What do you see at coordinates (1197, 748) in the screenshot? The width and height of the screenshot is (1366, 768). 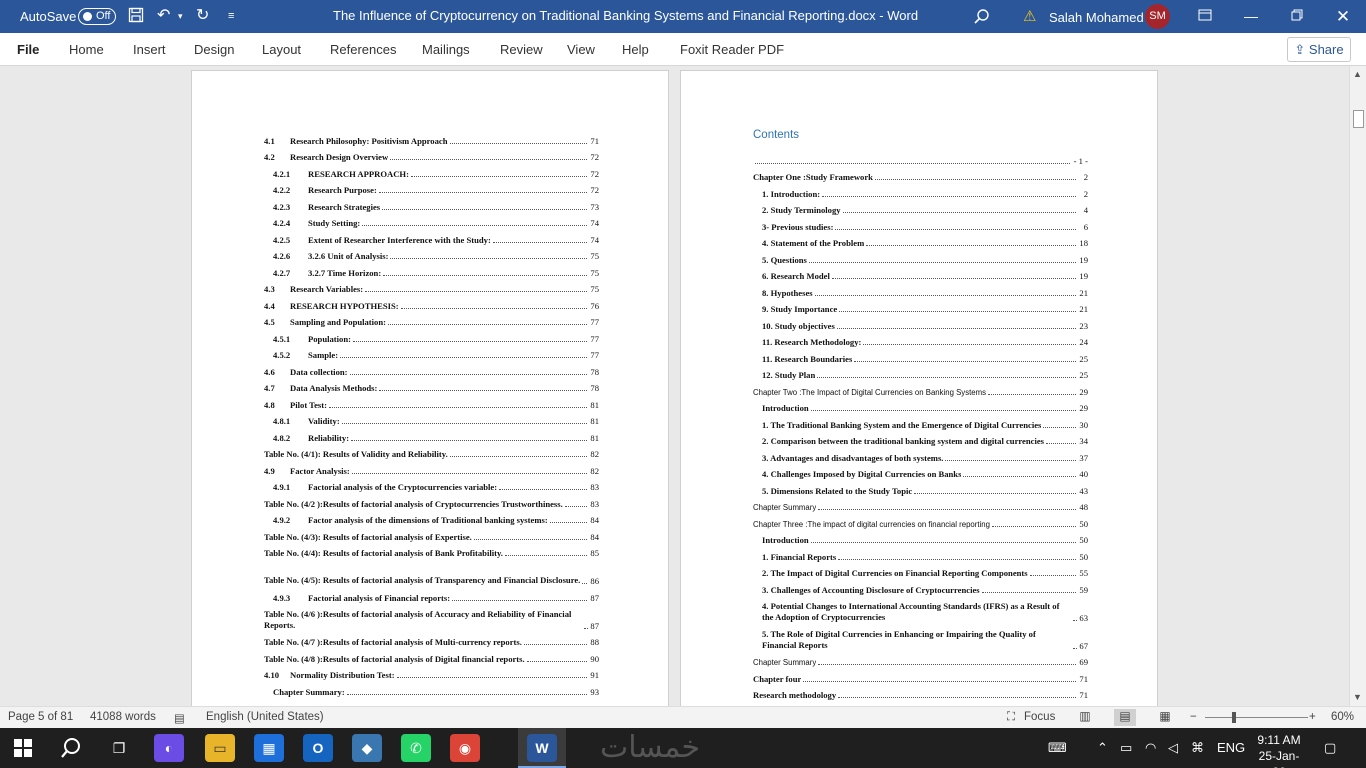 I see `input-method-icon: ⌘` at bounding box center [1197, 748].